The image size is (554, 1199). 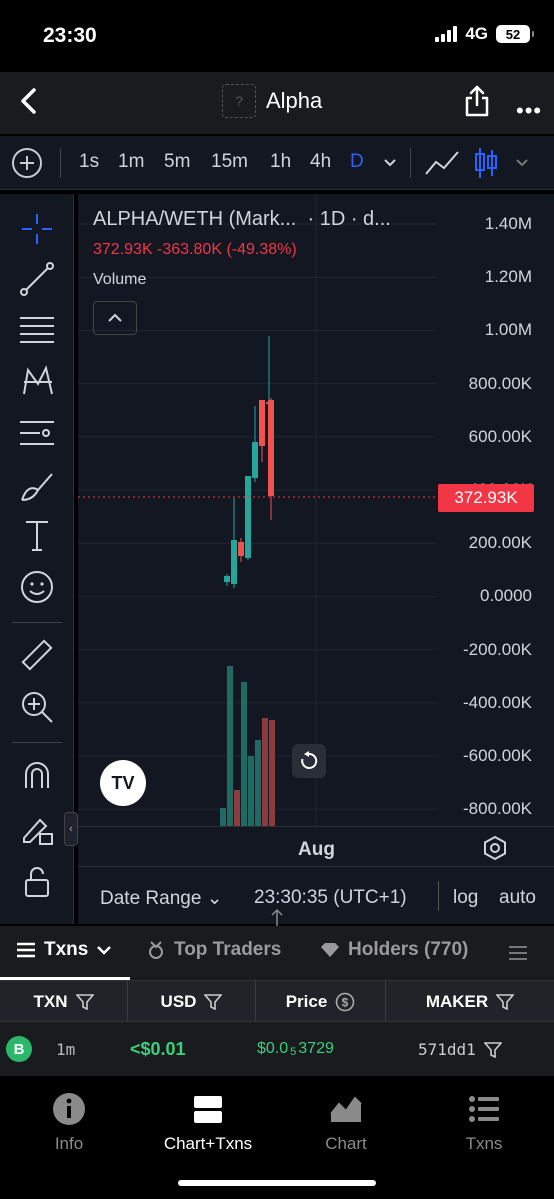 I want to click on prediction-icon, so click(x=37, y=433).